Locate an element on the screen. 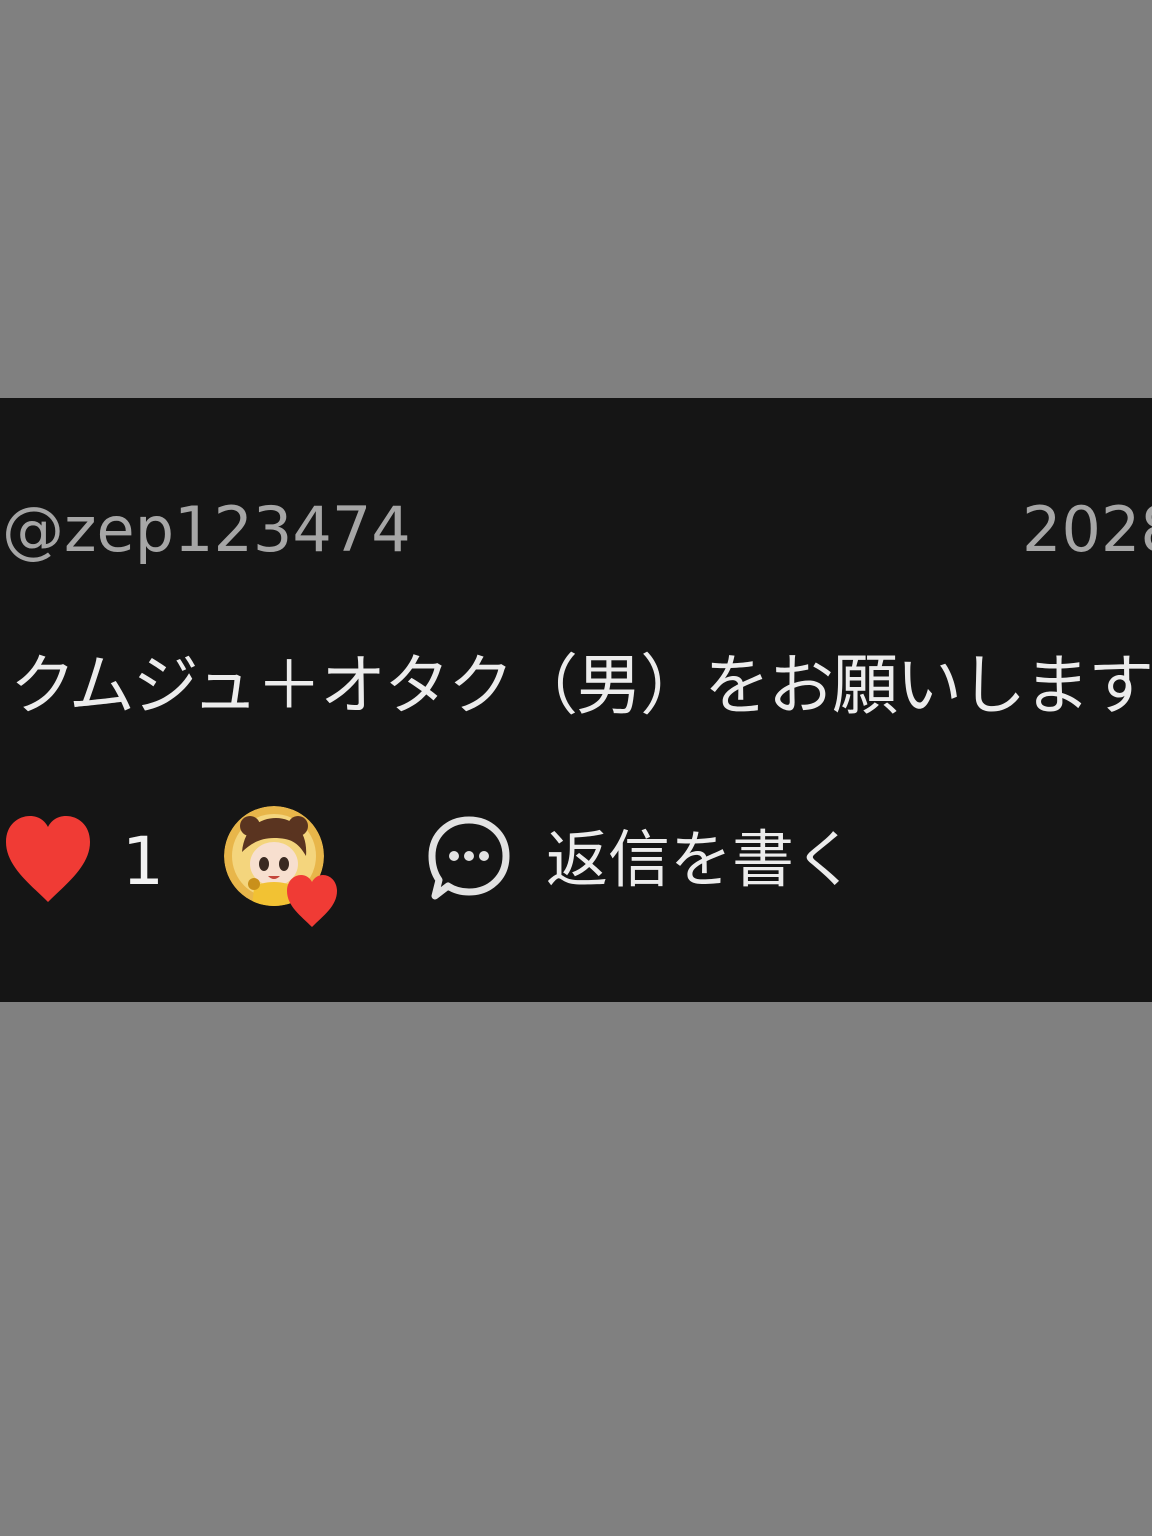  reply-label: 返信を書く is located at coordinates (701, 859).